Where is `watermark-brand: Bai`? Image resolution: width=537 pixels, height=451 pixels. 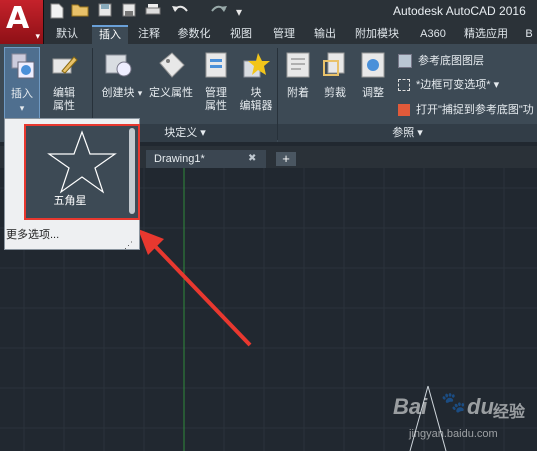
watermark-brand: Bai is located at coordinates (410, 406).